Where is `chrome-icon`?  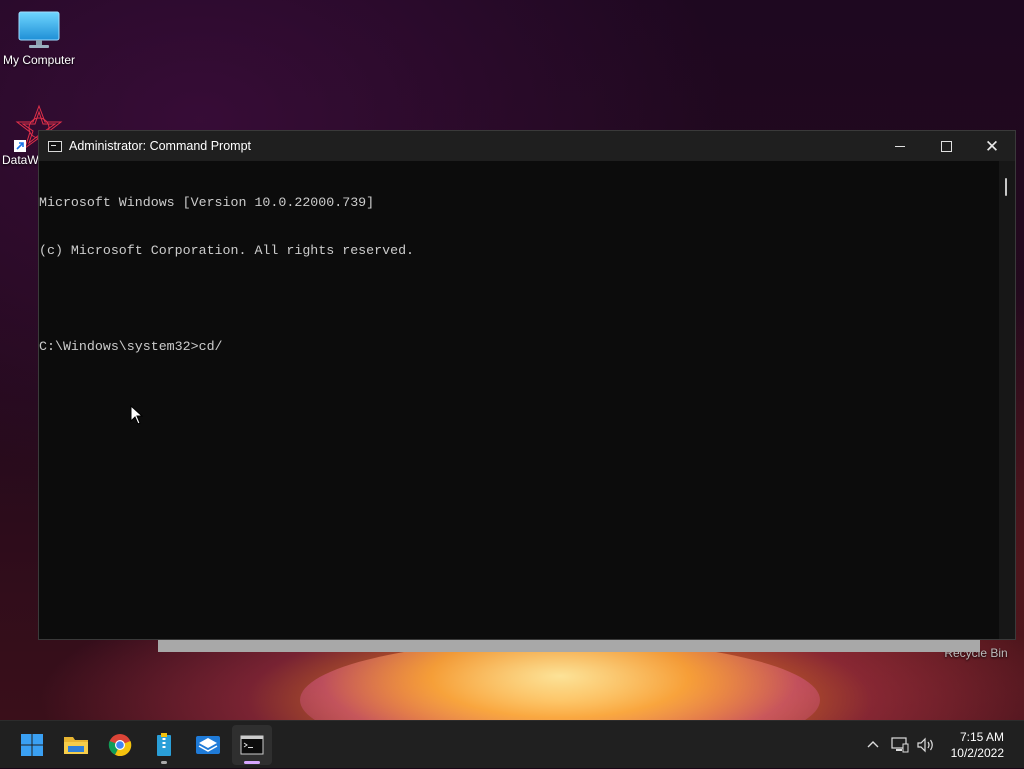
chrome-icon is located at coordinates (120, 745).